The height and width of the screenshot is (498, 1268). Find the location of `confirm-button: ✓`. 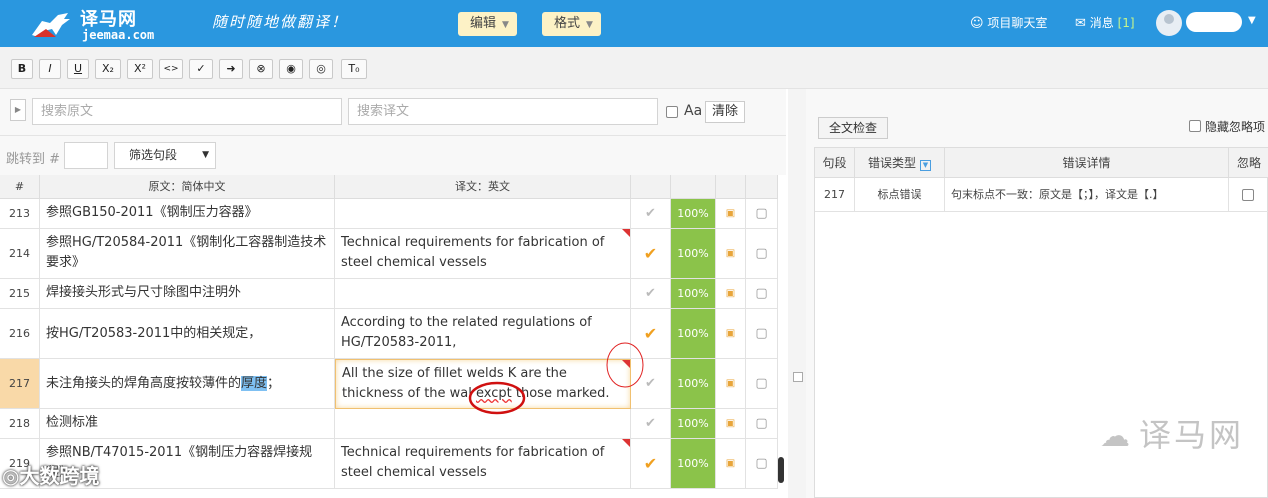

confirm-button: ✓ is located at coordinates (201, 69).